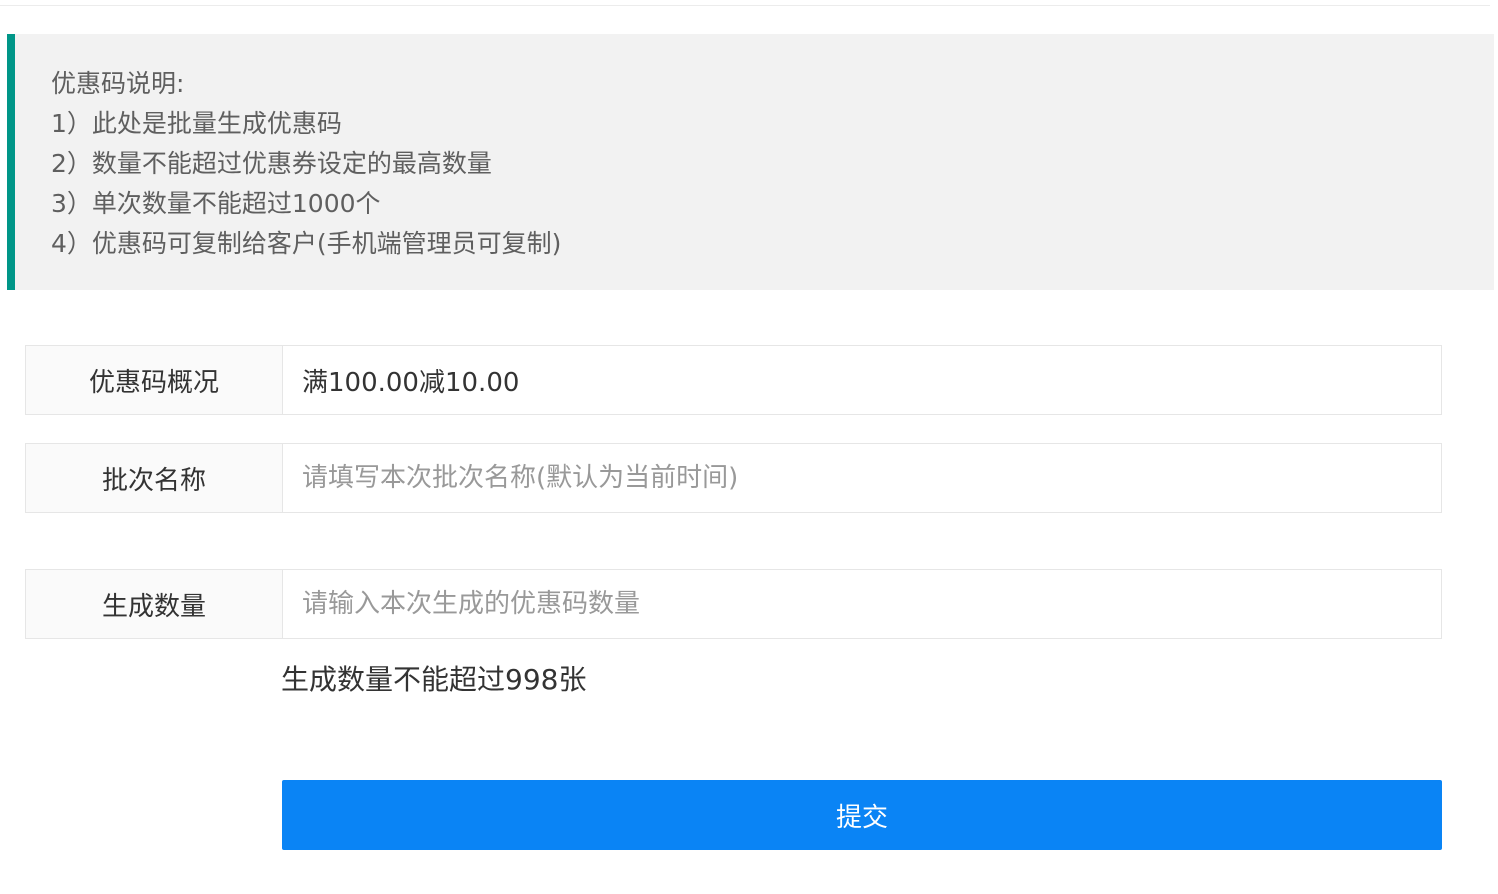  I want to click on overview-row: 优惠码概况 满100.00减10.00, so click(733, 380).